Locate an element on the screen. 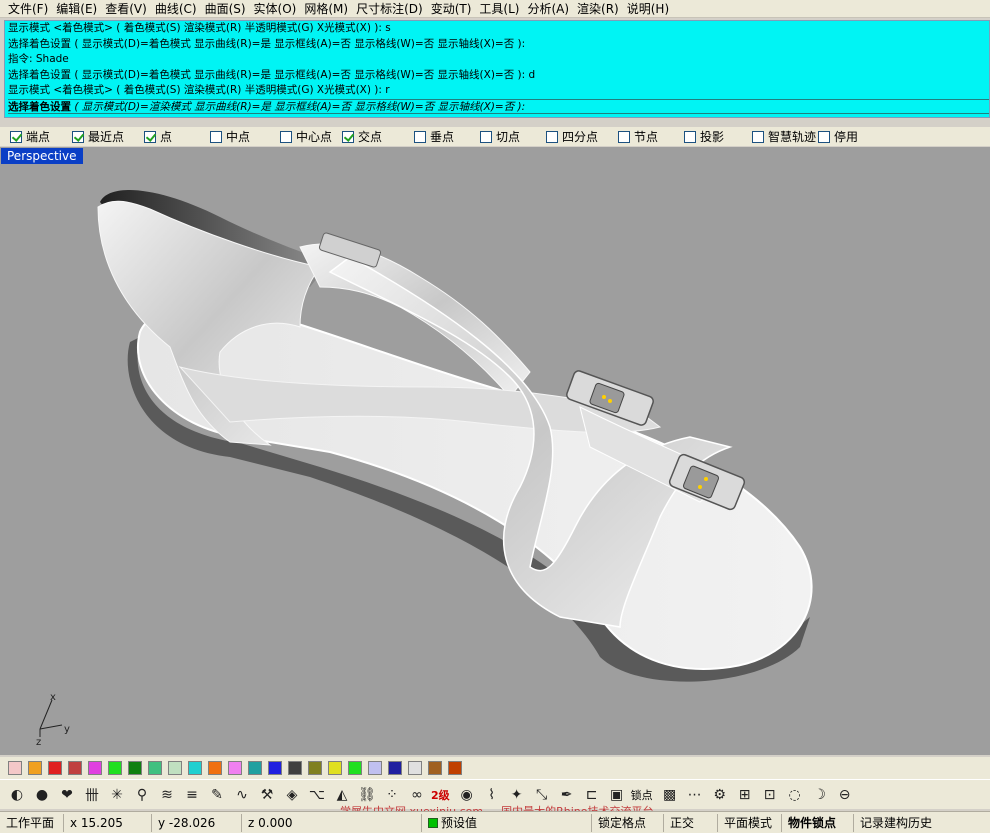  status-history: 记录建构历史 is located at coordinates (899, 823).